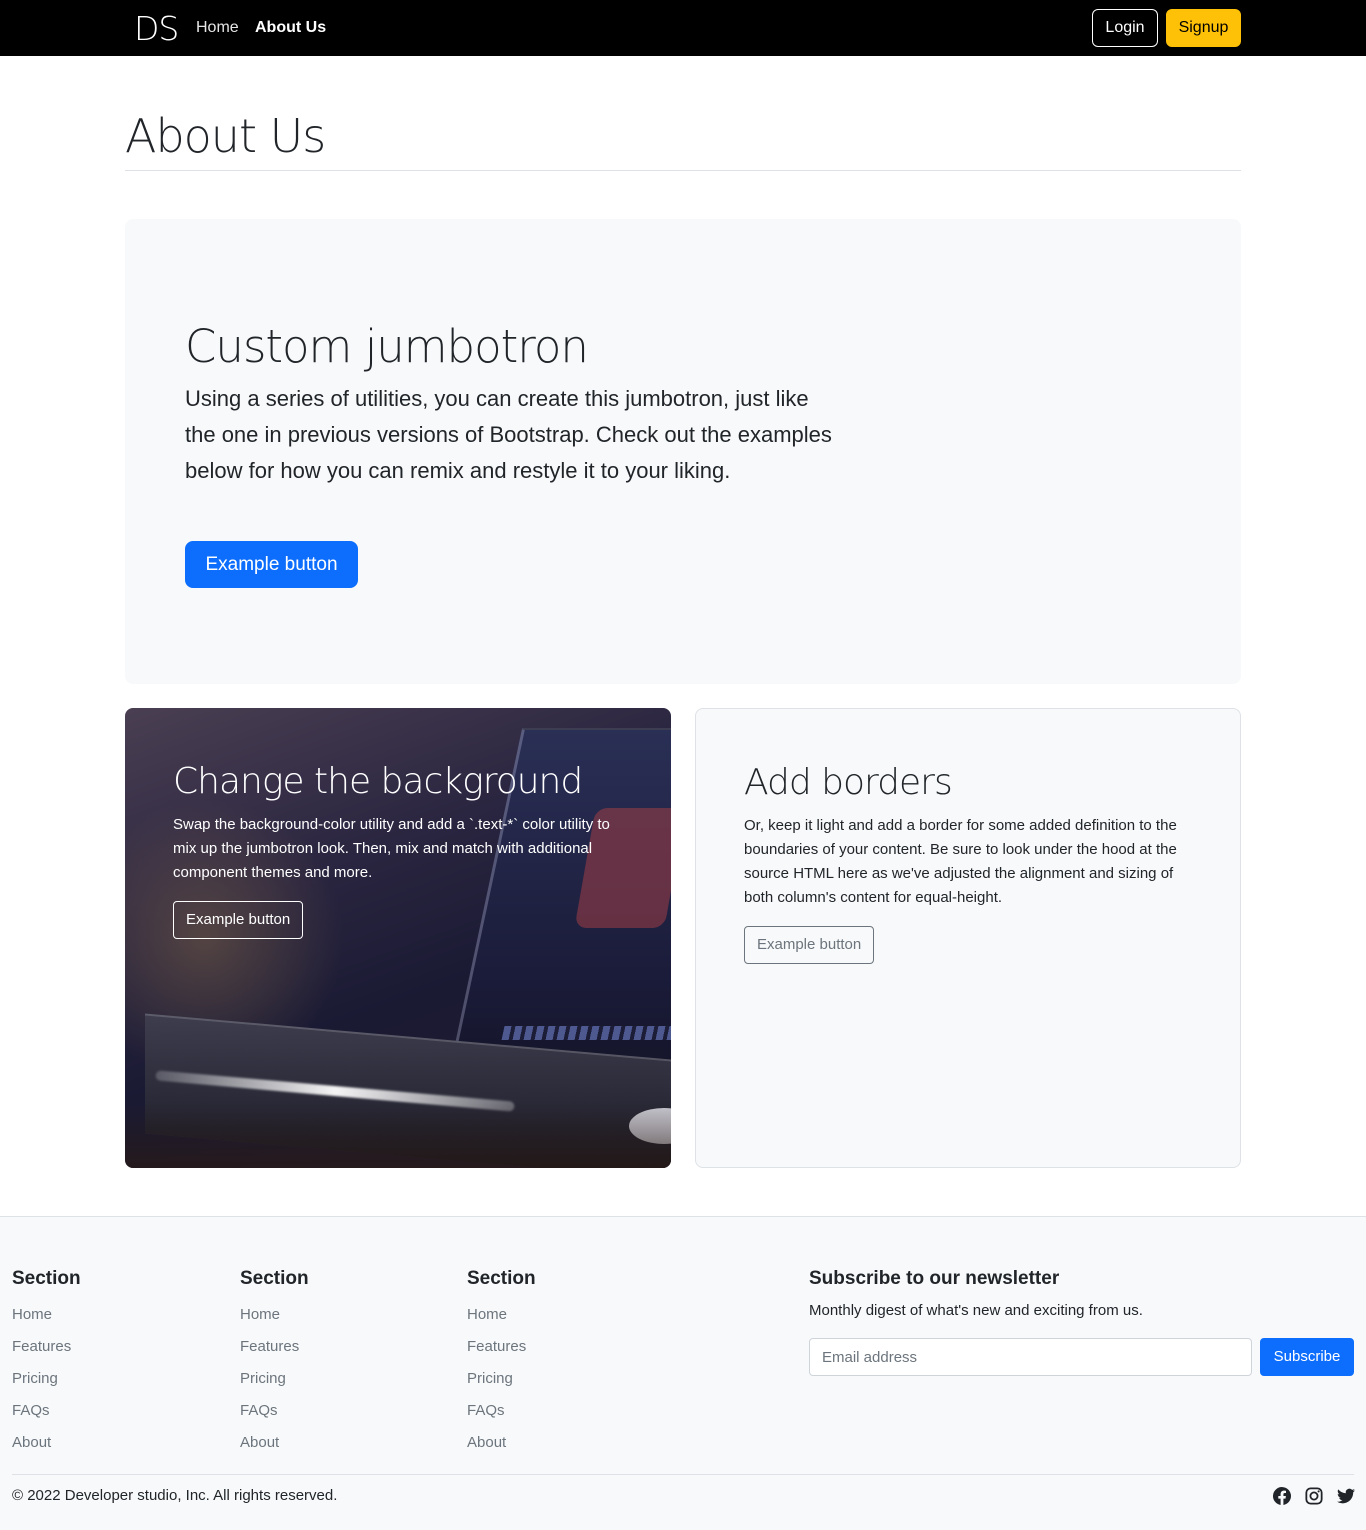 This screenshot has height=1530, width=1366. I want to click on change-background-title: Change the background, so click(378, 781).